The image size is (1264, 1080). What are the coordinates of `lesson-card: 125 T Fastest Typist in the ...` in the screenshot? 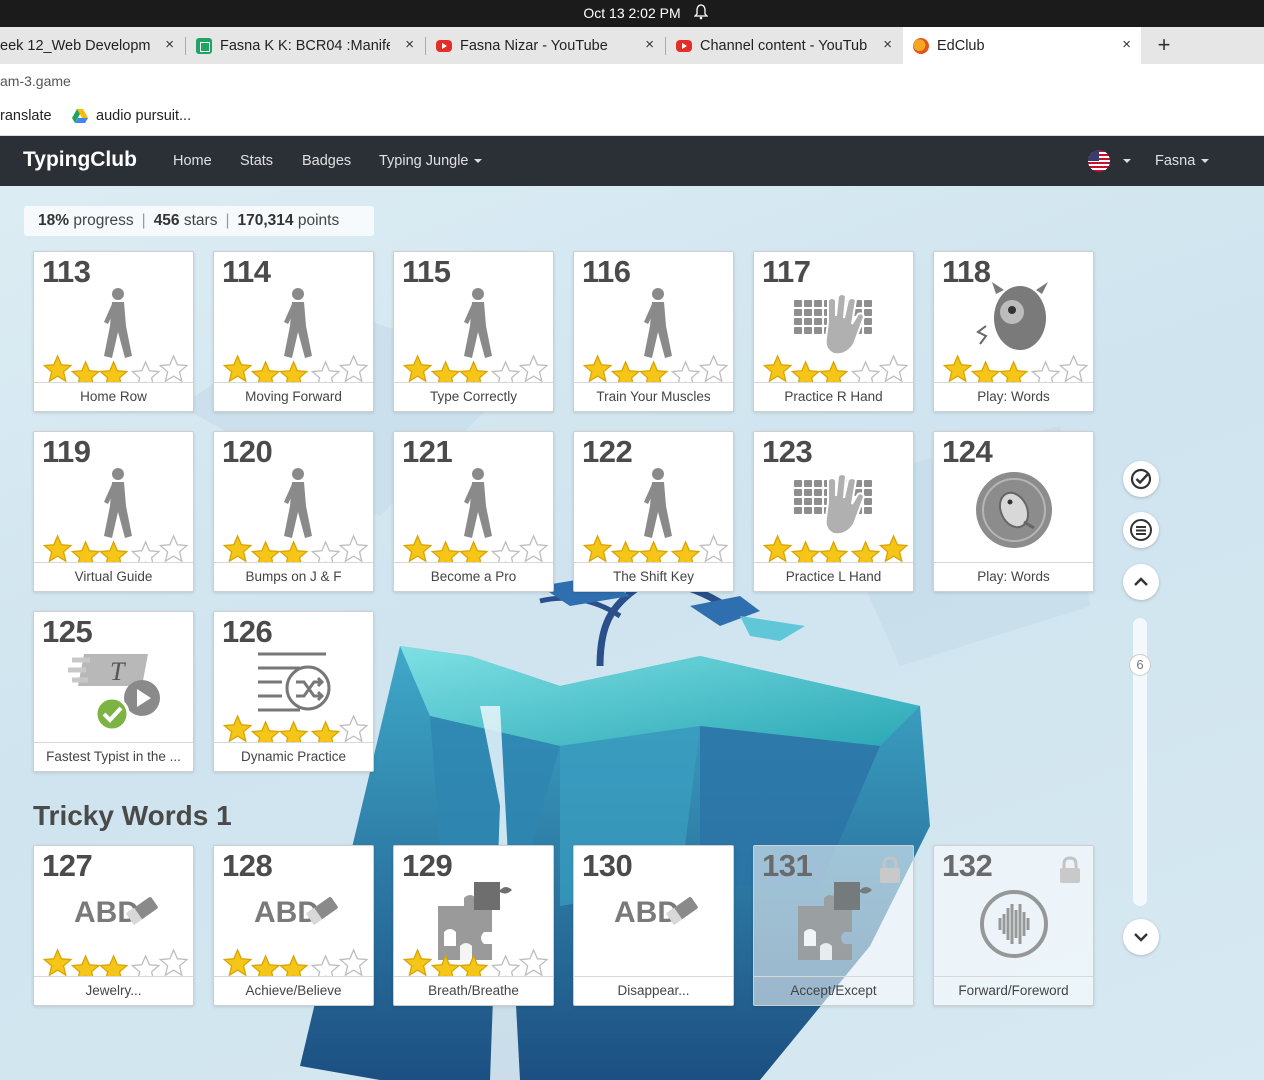 It's located at (113, 691).